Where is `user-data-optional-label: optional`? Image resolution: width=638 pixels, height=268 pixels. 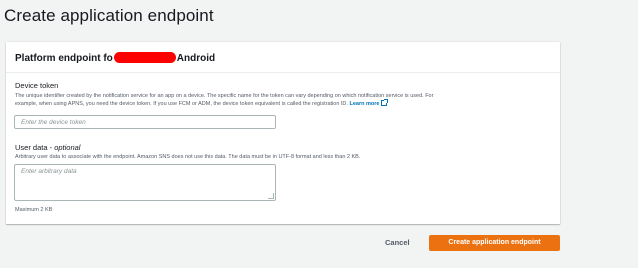
user-data-optional-label: optional is located at coordinates (67, 147).